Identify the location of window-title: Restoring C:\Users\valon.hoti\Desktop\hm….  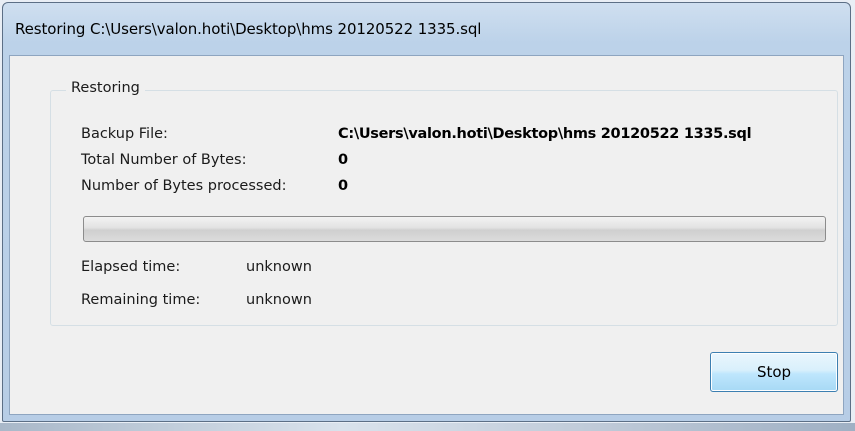
(248, 29).